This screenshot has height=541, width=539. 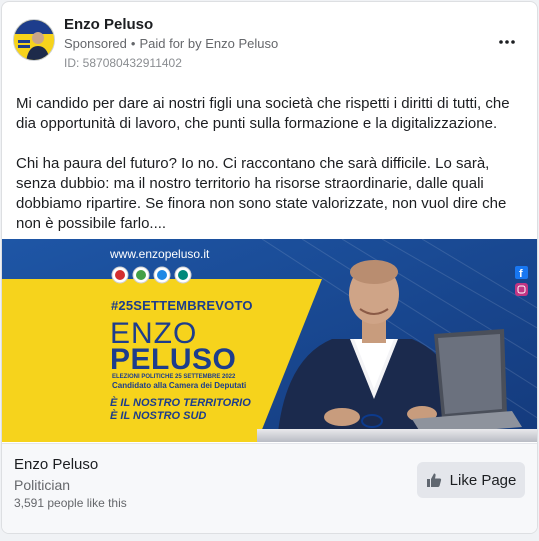 What do you see at coordinates (123, 63) in the screenshot?
I see `ad-id: ID: 587080432911402` at bounding box center [123, 63].